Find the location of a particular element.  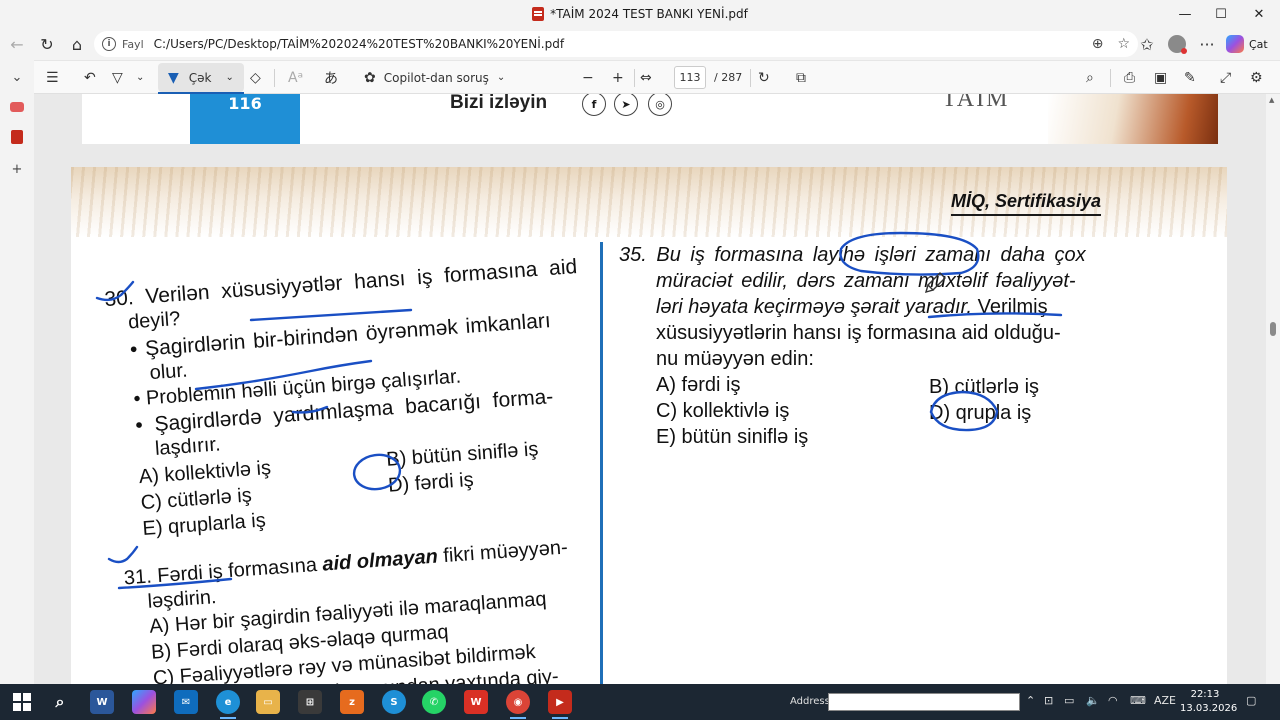

skype-icon: S is located at coordinates (394, 702).